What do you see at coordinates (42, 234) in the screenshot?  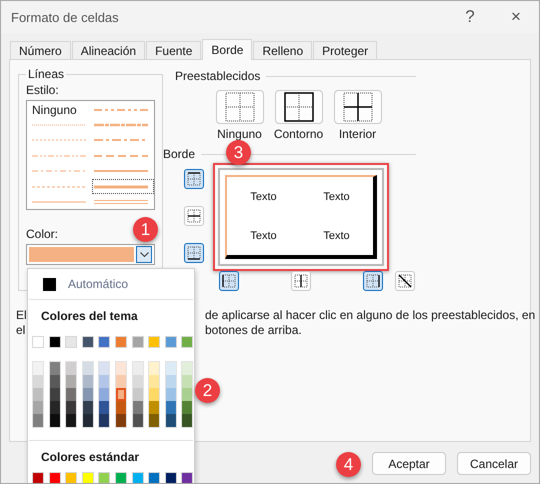 I see `color-label: Color:` at bounding box center [42, 234].